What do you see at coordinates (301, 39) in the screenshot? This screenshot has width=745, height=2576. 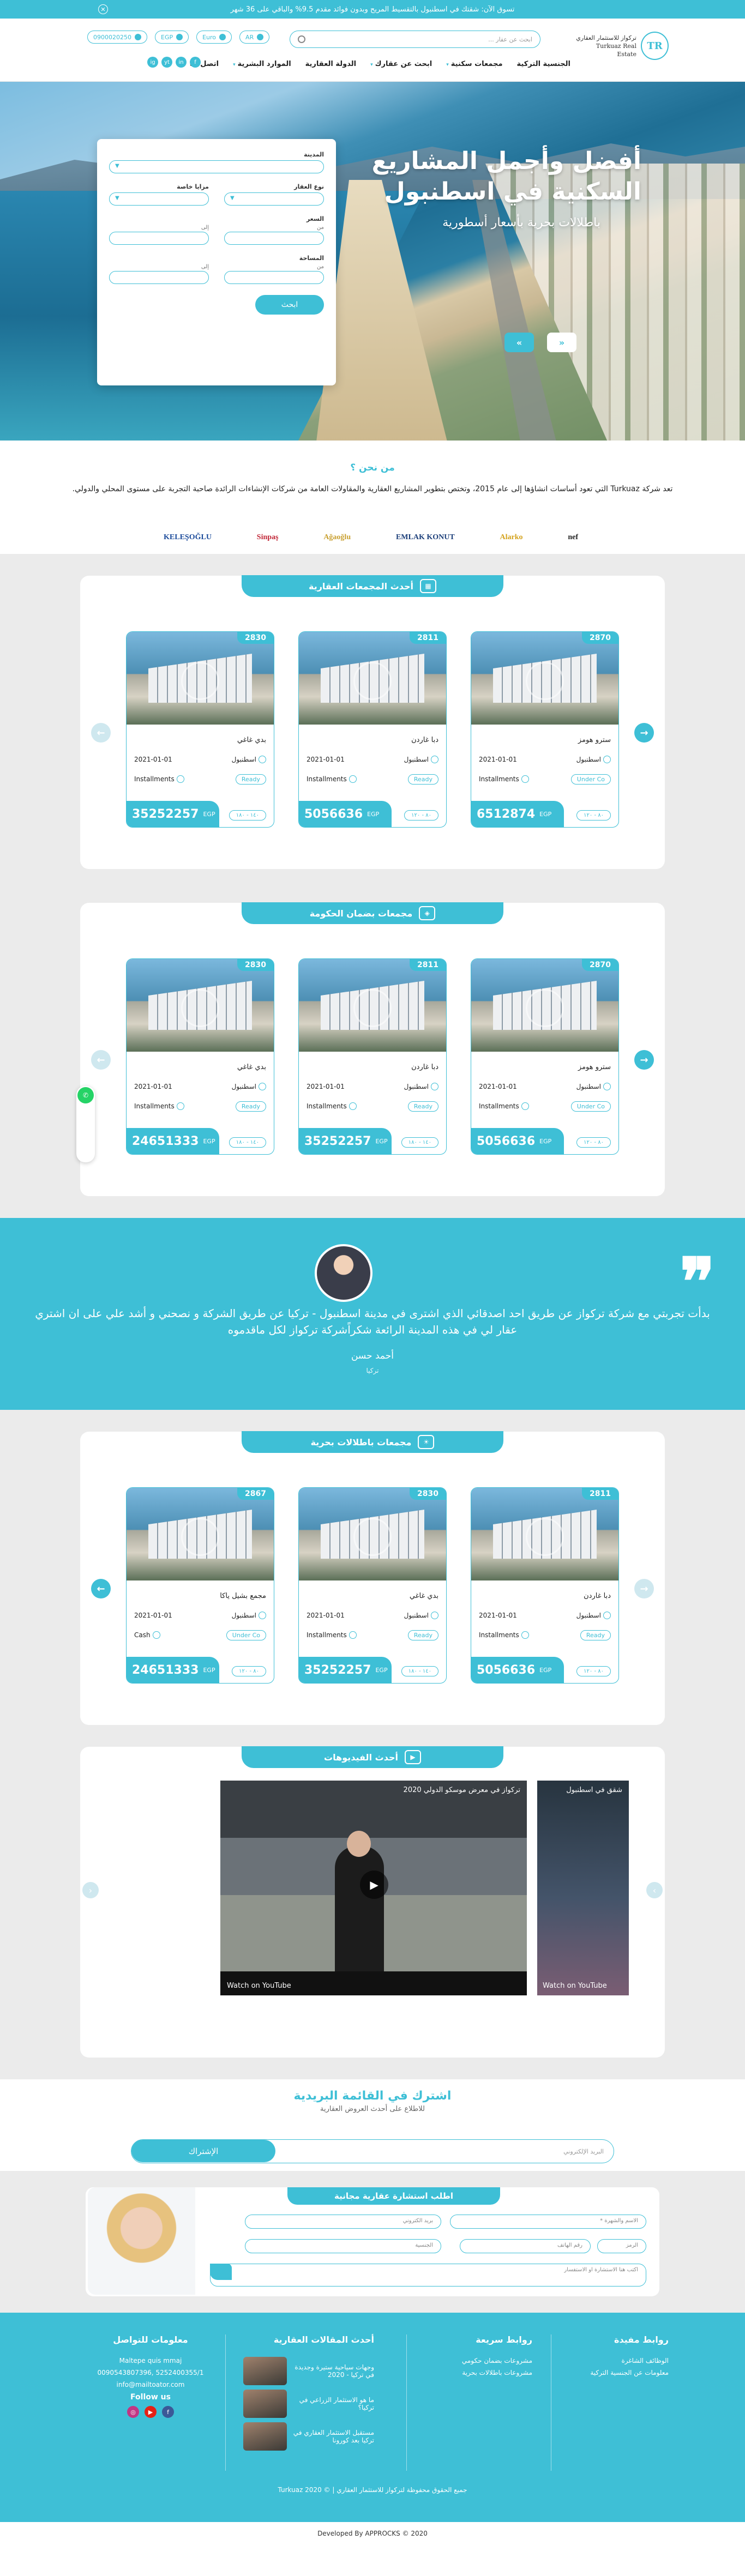 I see `search-icon` at bounding box center [301, 39].